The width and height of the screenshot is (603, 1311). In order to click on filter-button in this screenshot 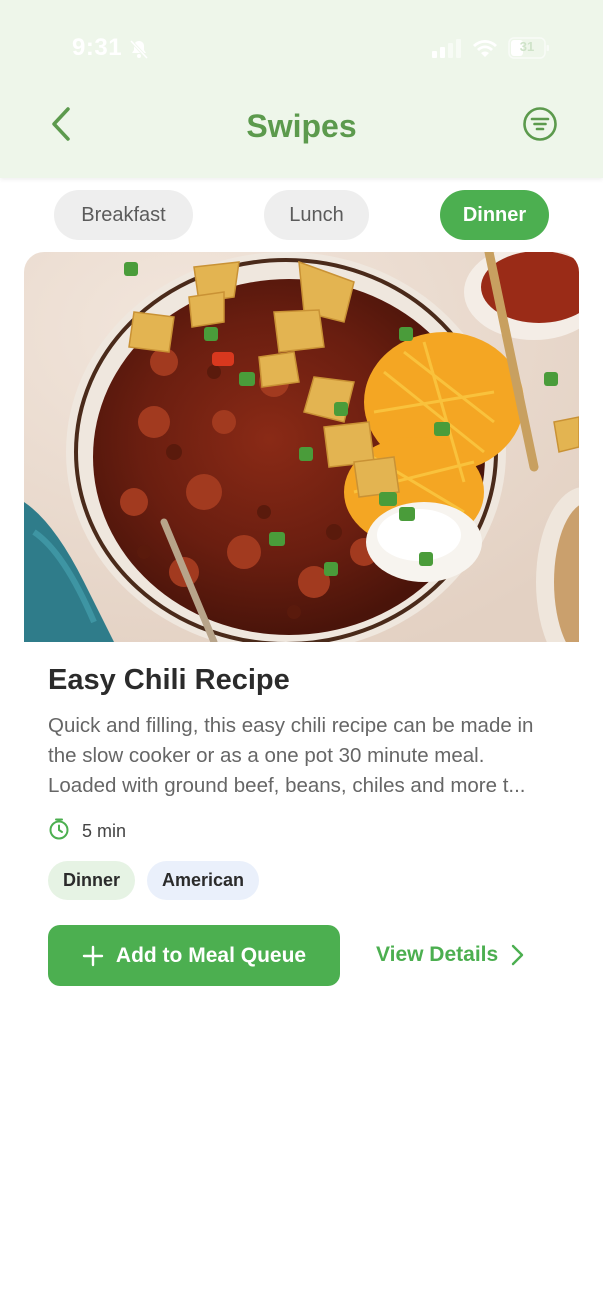, I will do `click(540, 126)`.